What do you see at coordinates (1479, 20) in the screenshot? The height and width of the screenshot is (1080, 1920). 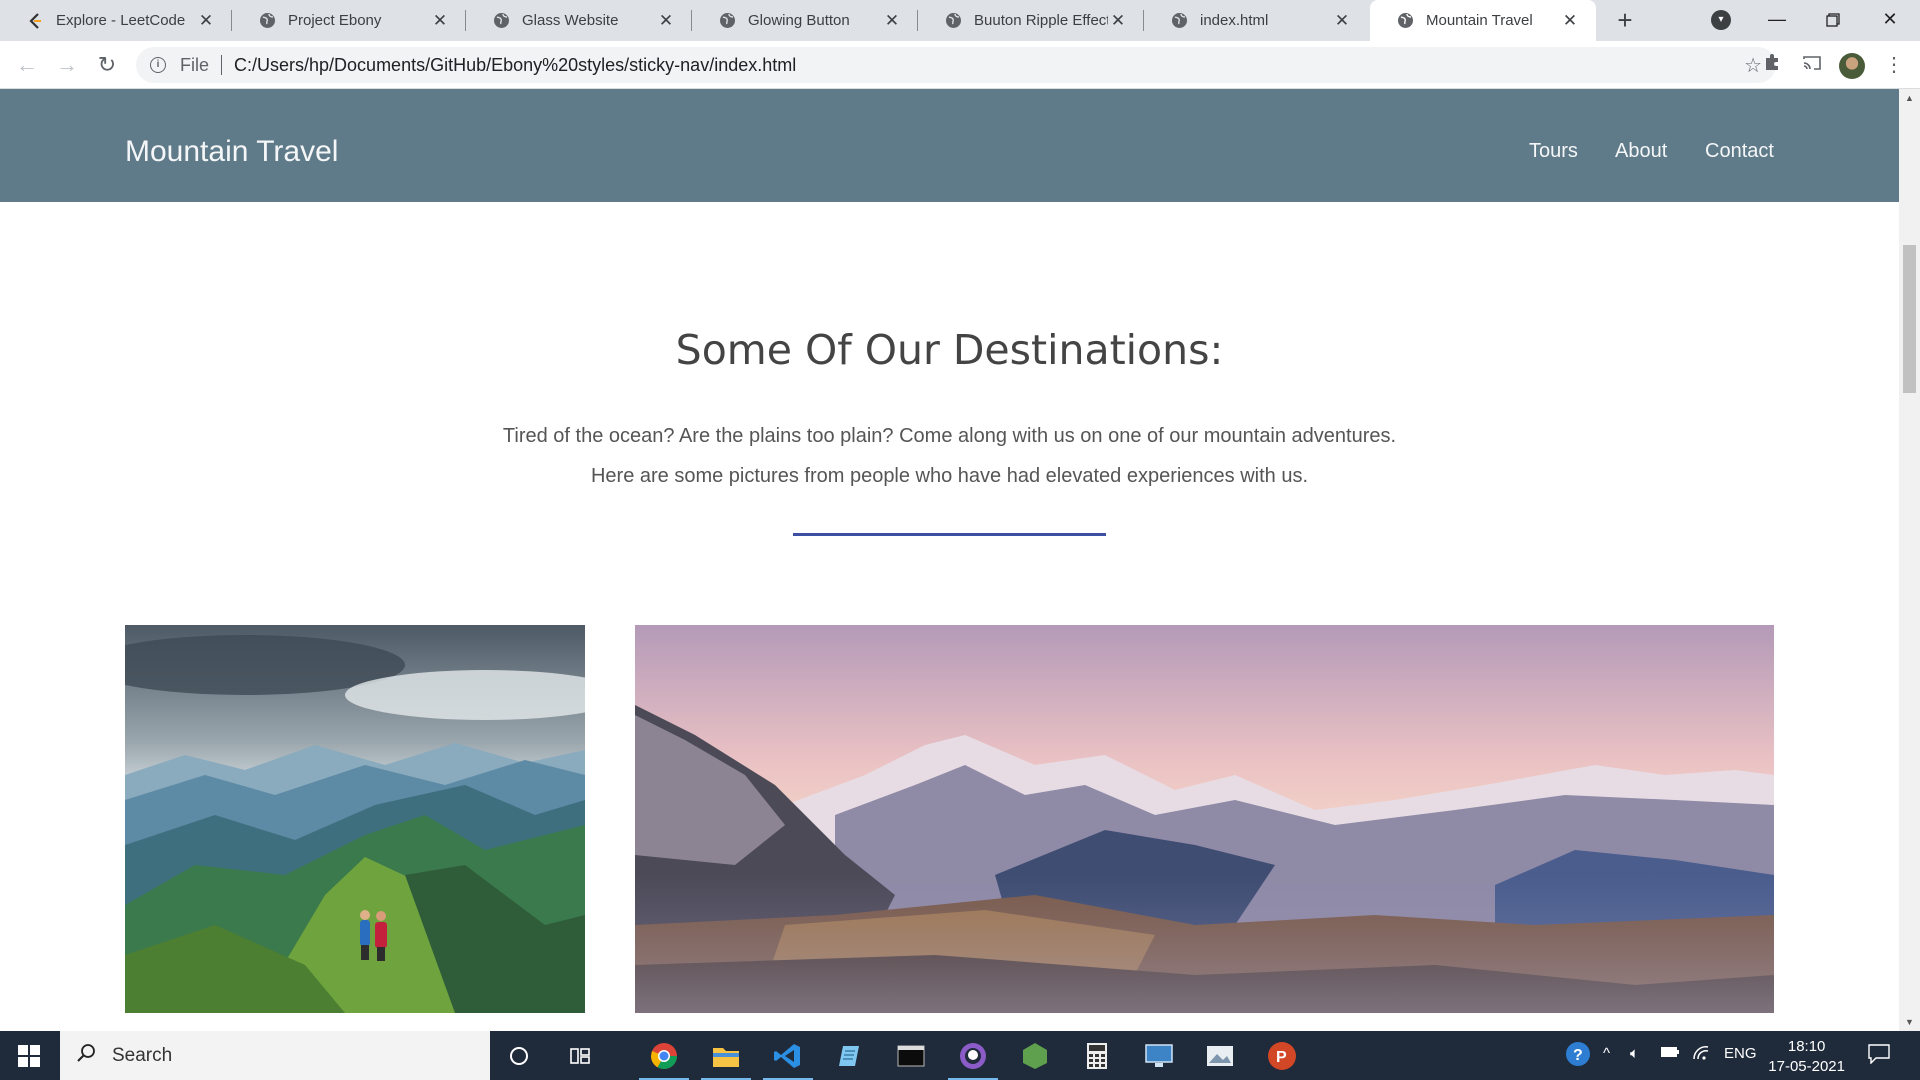 I see `tab-label: Mountain Travel` at bounding box center [1479, 20].